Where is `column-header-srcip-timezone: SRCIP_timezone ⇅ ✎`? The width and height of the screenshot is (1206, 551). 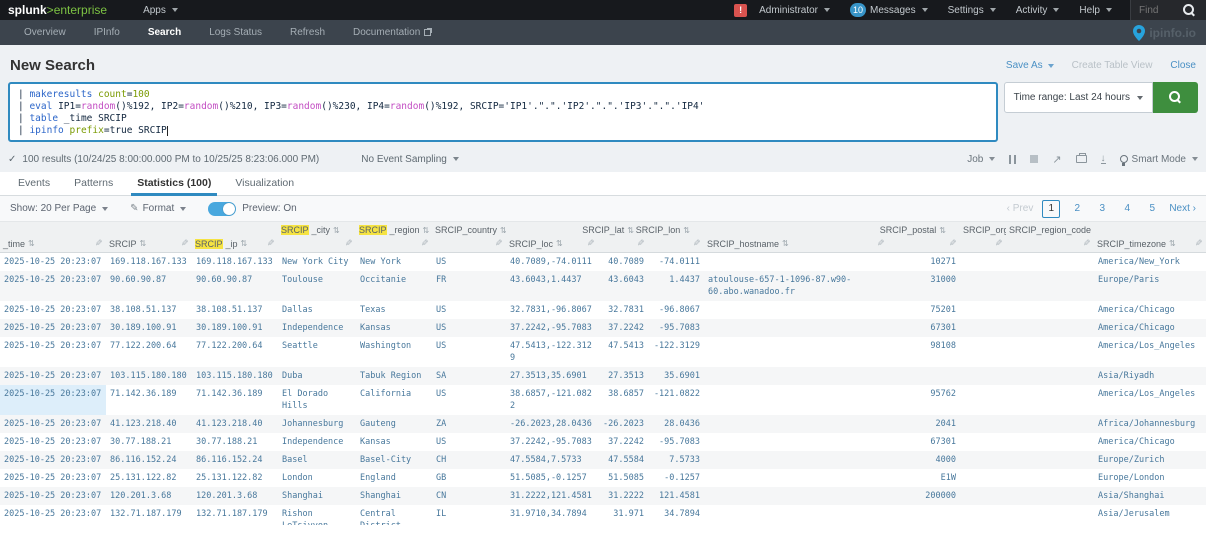 column-header-srcip-timezone: SRCIP_timezone ⇅ ✎ is located at coordinates (1150, 237).